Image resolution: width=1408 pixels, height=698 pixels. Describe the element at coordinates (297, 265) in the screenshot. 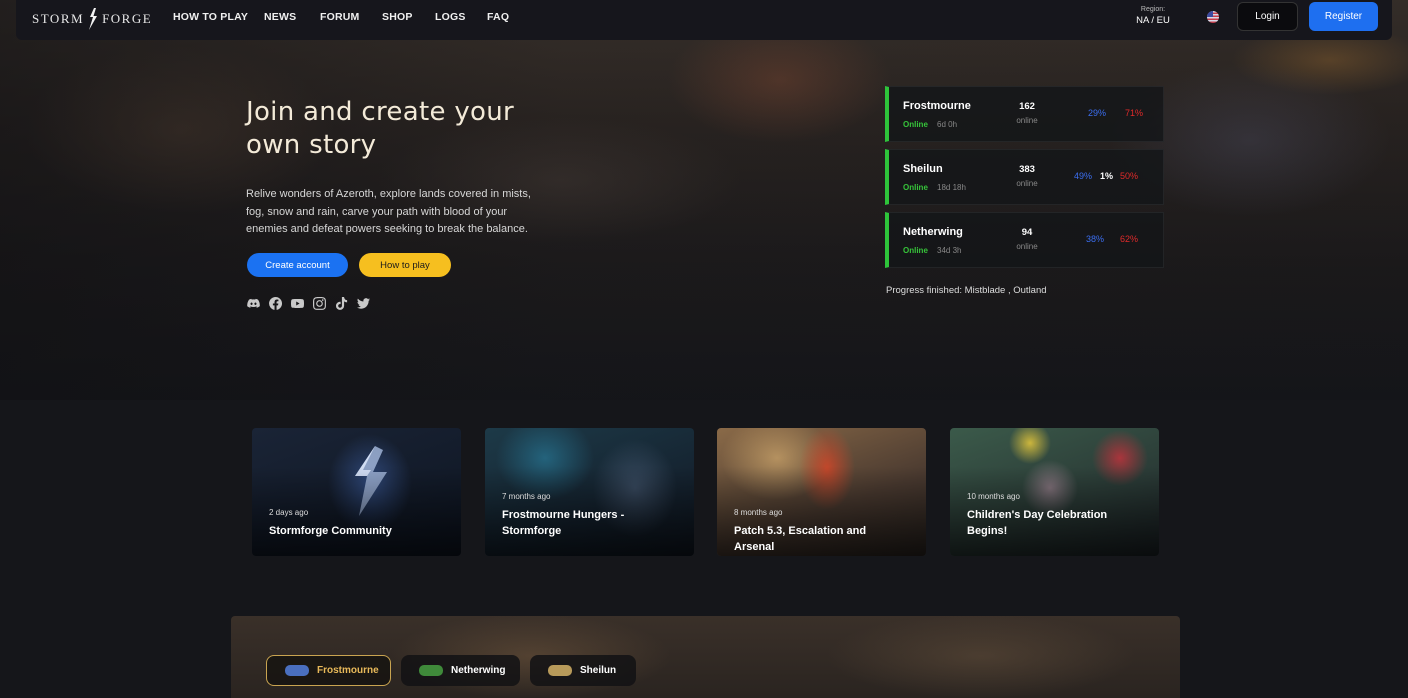

I see `create-account-button: Create account` at that location.